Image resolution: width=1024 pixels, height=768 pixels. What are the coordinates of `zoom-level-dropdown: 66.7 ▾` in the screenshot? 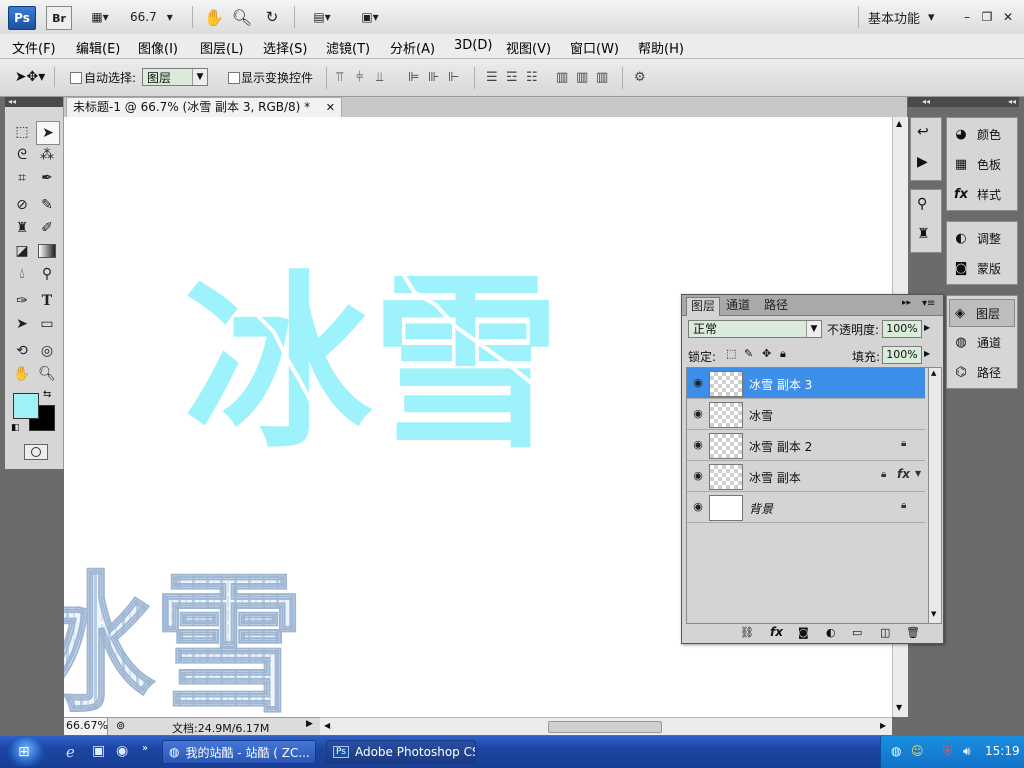 It's located at (156, 17).